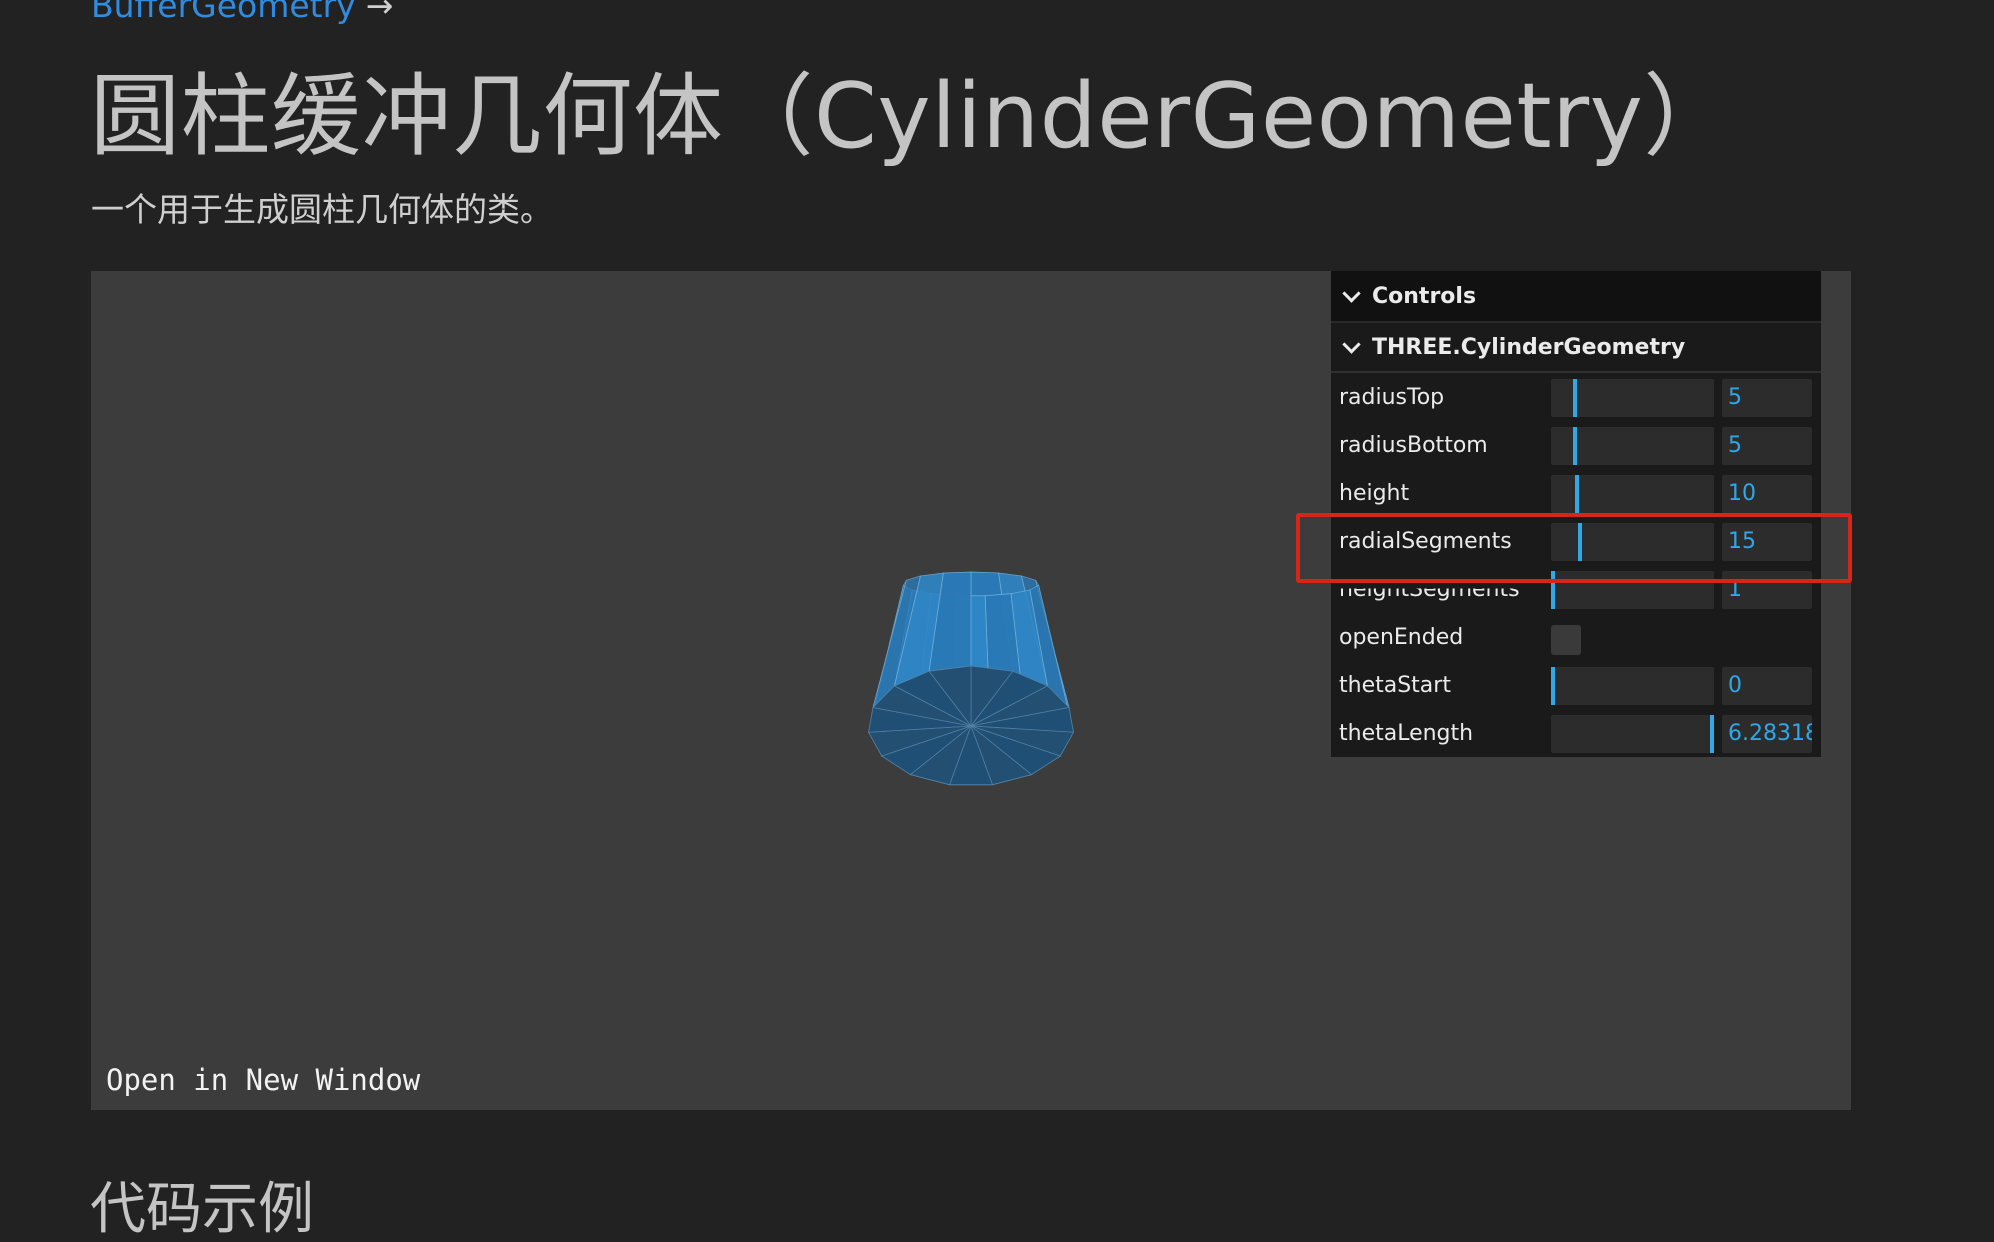 The image size is (1994, 1242). I want to click on folder-toggle: THREE.CylinderGeometry, so click(1576, 348).